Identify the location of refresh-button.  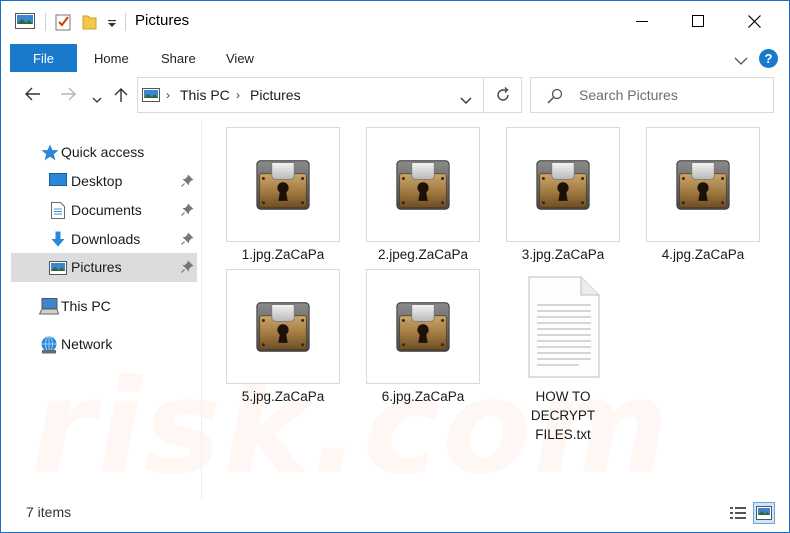
(503, 95).